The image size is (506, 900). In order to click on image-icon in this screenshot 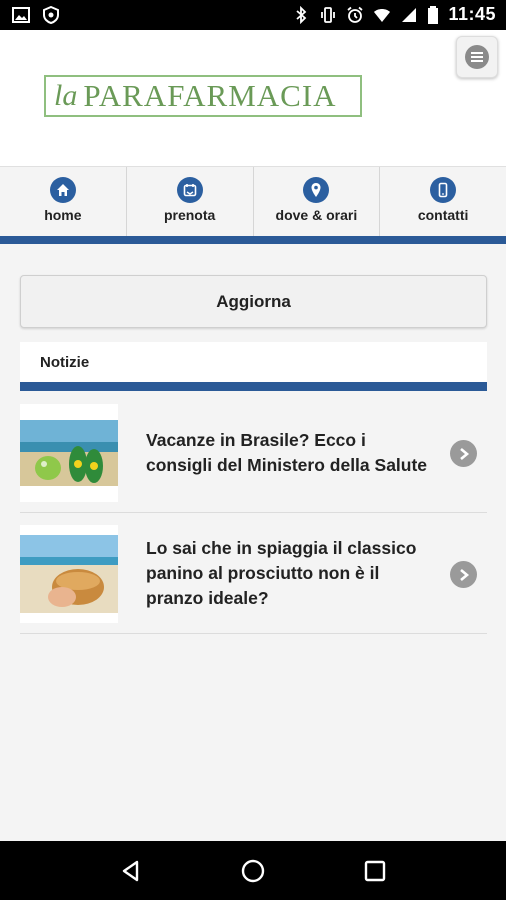, I will do `click(21, 15)`.